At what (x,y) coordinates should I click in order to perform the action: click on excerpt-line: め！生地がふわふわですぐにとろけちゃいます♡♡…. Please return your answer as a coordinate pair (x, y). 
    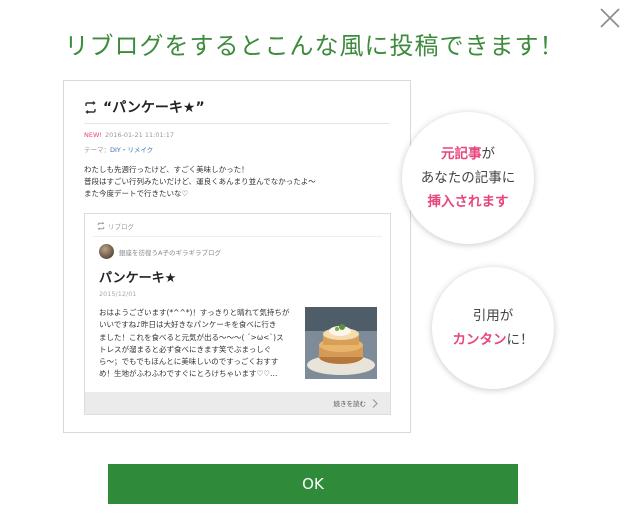
    Looking at the image, I should click on (188, 374).